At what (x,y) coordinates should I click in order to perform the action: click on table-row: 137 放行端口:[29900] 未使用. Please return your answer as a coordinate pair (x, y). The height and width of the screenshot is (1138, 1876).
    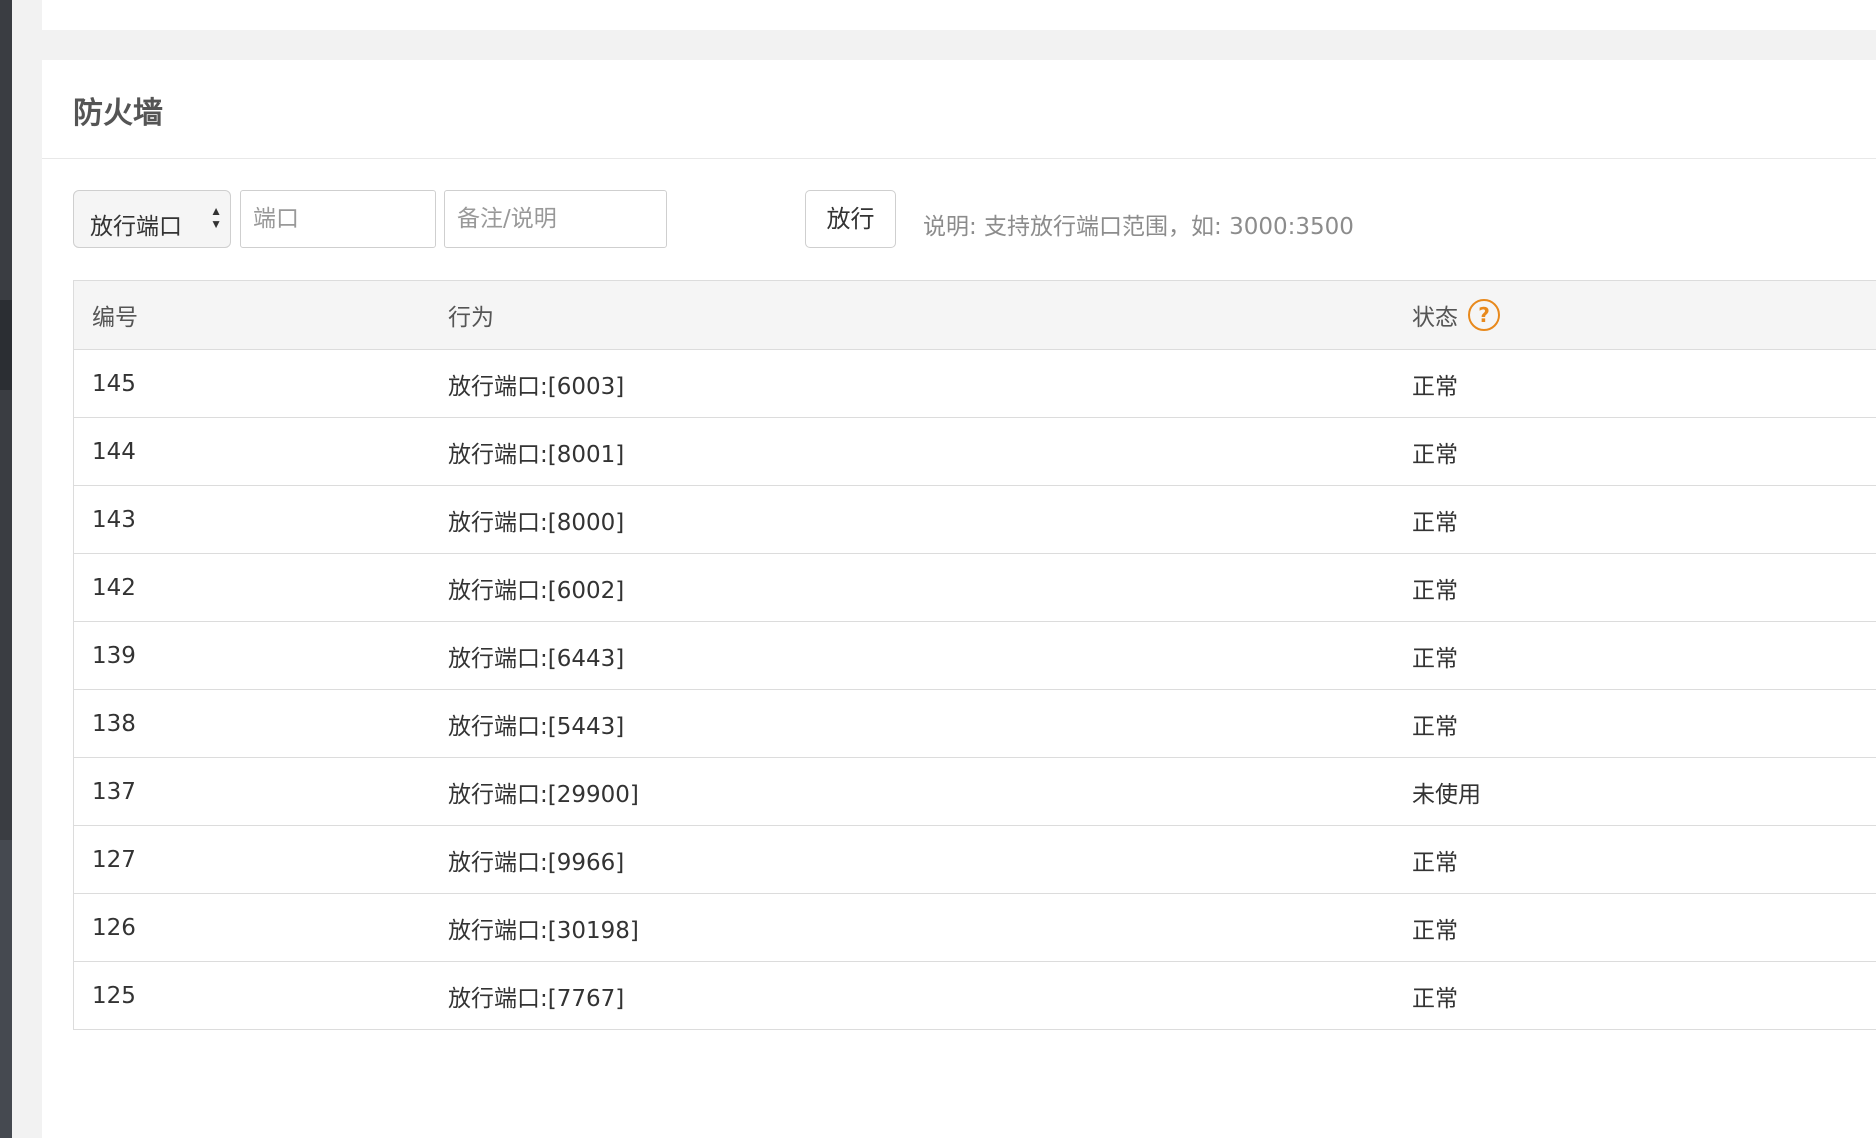
    Looking at the image, I should click on (975, 792).